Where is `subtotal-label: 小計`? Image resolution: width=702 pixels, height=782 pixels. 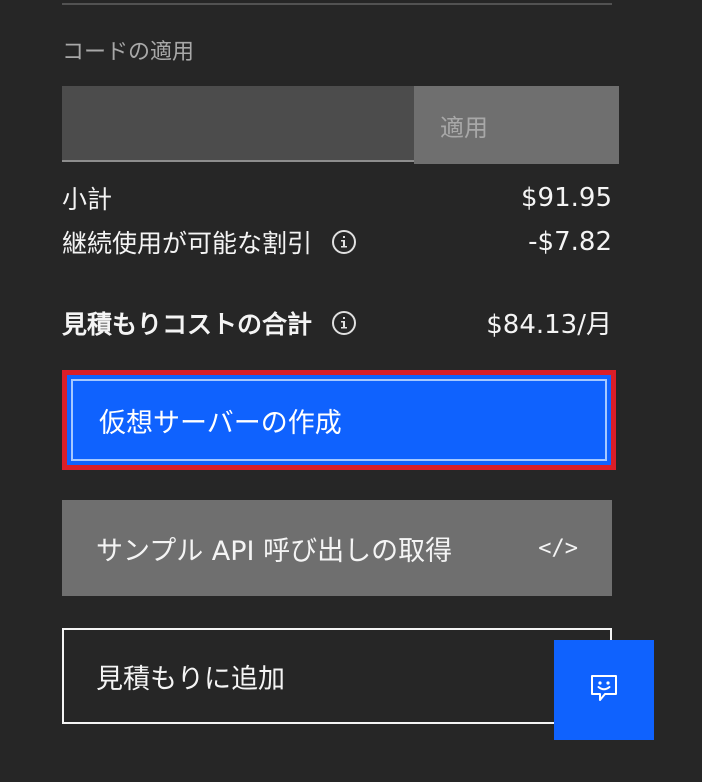
subtotal-label: 小計 is located at coordinates (87, 199).